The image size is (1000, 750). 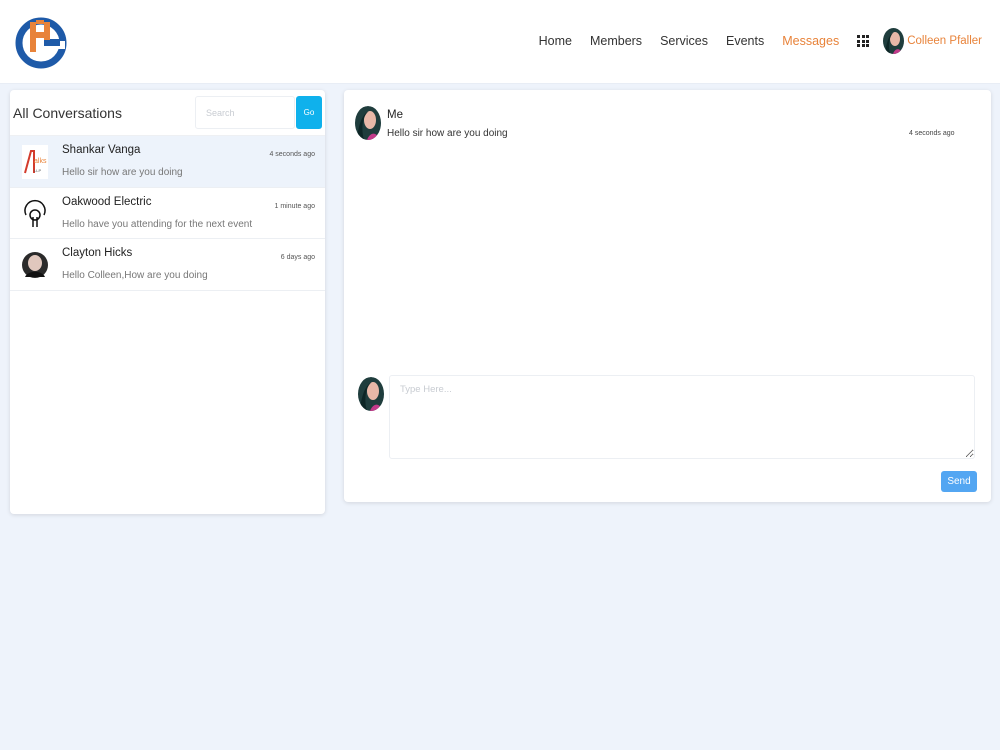 I want to click on lightbulb-logo-avatar, so click(x=35, y=213).